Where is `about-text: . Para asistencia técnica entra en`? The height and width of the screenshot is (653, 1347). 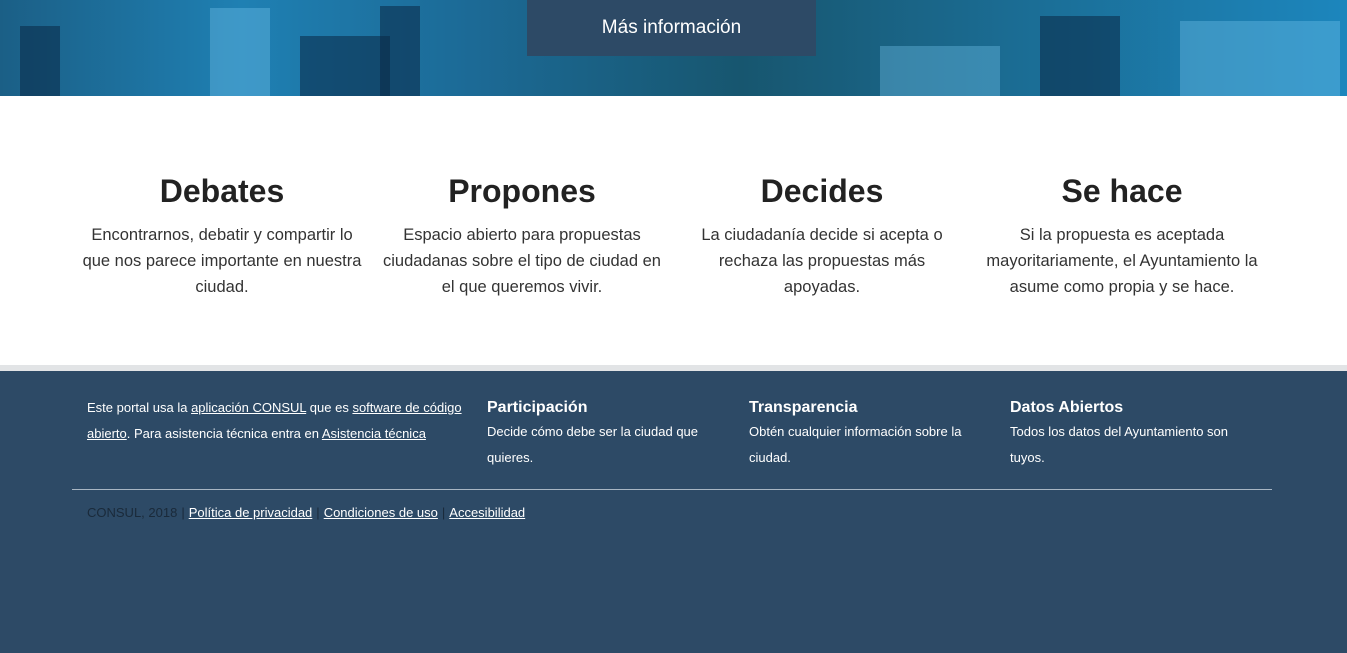 about-text: . Para asistencia técnica entra en is located at coordinates (224, 433).